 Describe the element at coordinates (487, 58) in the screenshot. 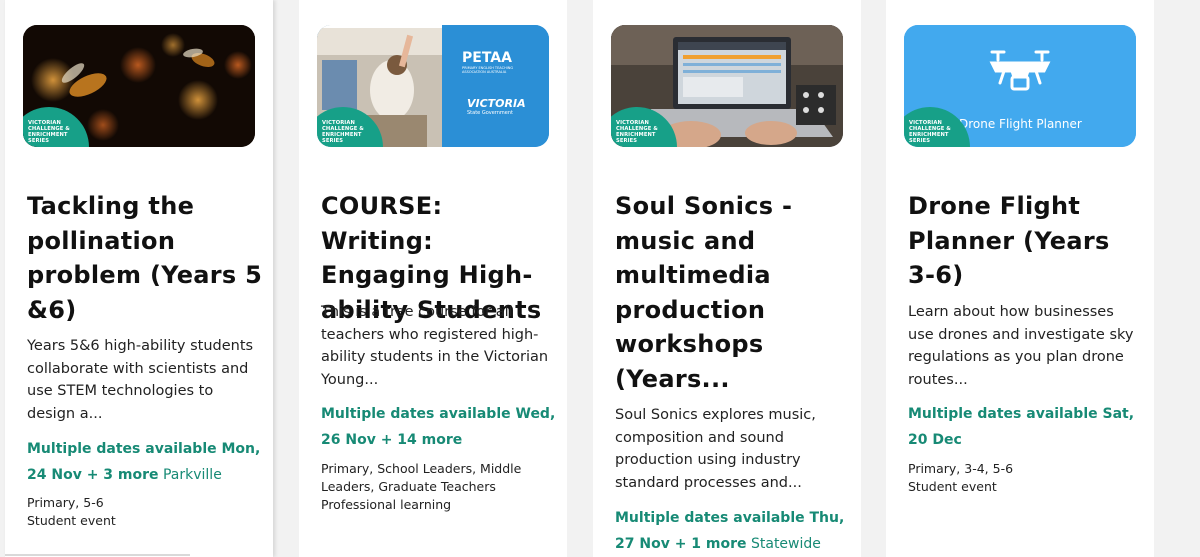

I see `petaa-logo-text: PETAA` at that location.